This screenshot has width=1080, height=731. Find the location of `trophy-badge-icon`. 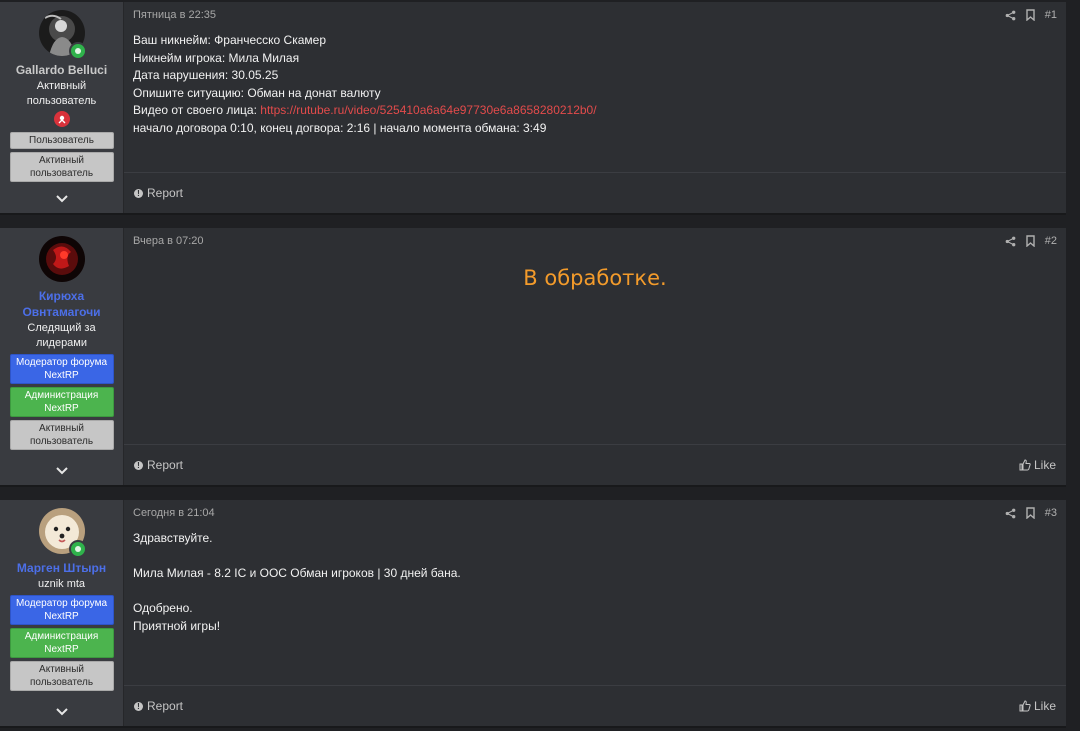

trophy-badge-icon is located at coordinates (61, 119).